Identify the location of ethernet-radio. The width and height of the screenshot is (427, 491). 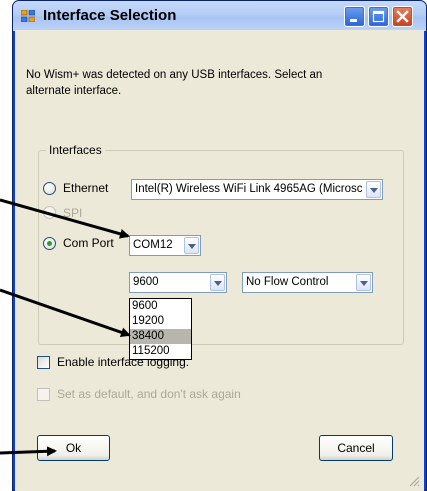
(49, 188).